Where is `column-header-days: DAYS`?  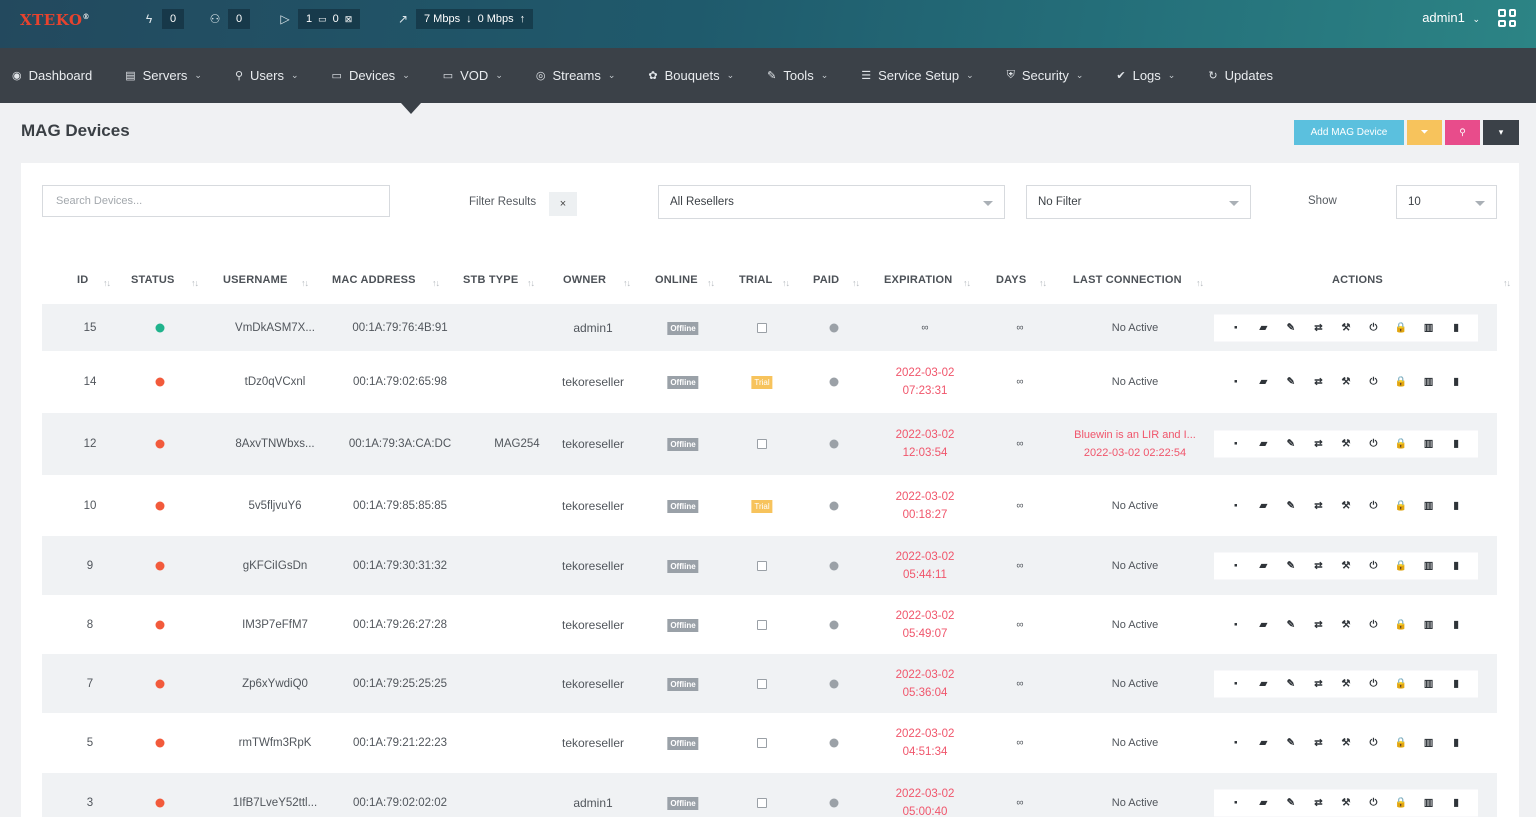
column-header-days: DAYS is located at coordinates (1011, 280).